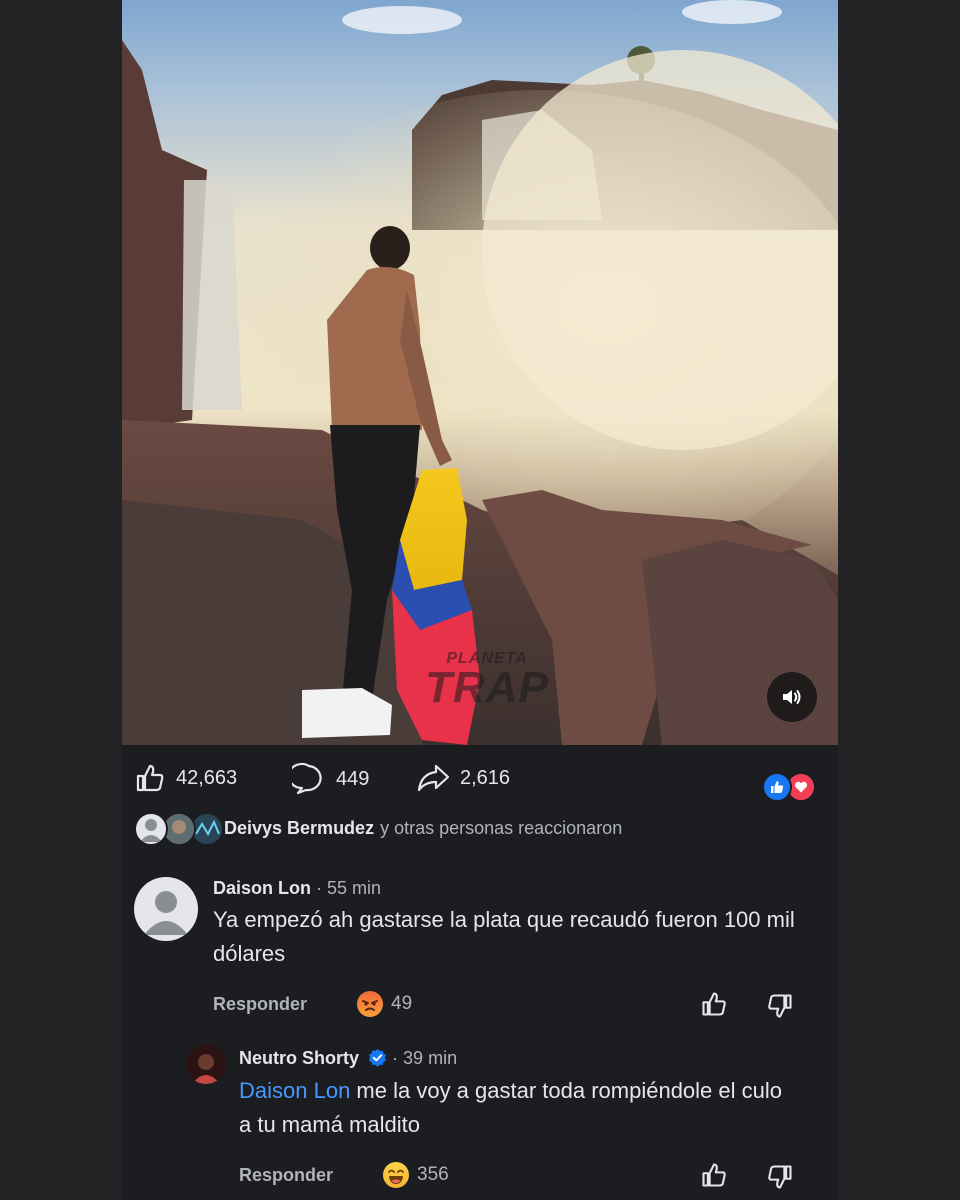 This screenshot has height=1200, width=960. Describe the element at coordinates (262, 888) in the screenshot. I see `comment-author: Daison Lon` at that location.